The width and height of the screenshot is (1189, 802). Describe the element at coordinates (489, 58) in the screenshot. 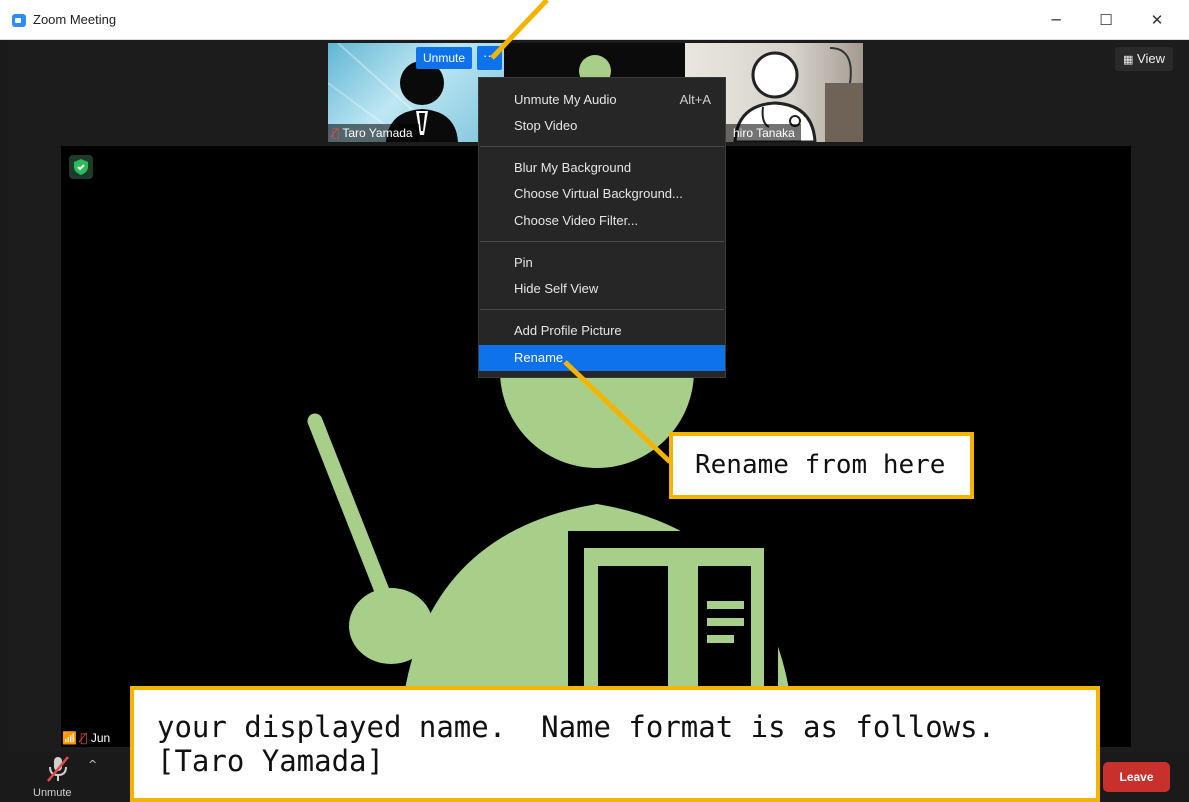

I see `tile-more-options-button: ···` at that location.